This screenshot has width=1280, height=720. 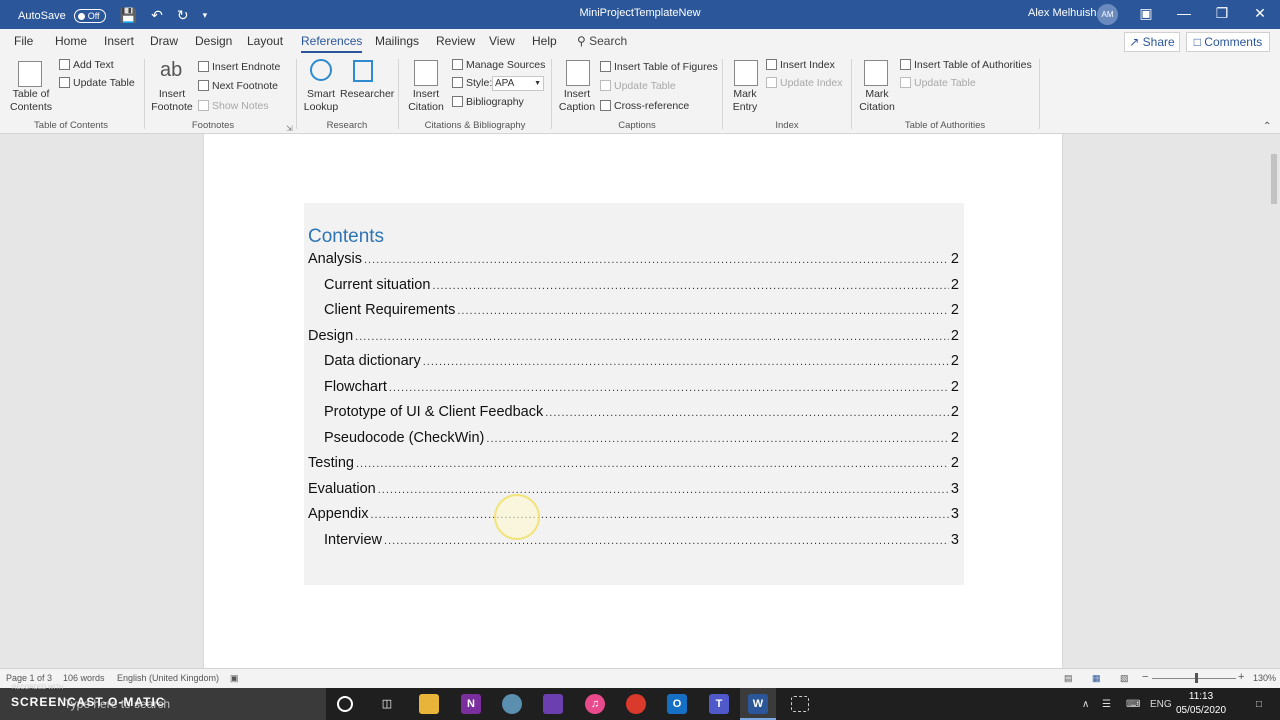 What do you see at coordinates (938, 83) in the screenshot?
I see `update-toa-button: Update Table` at bounding box center [938, 83].